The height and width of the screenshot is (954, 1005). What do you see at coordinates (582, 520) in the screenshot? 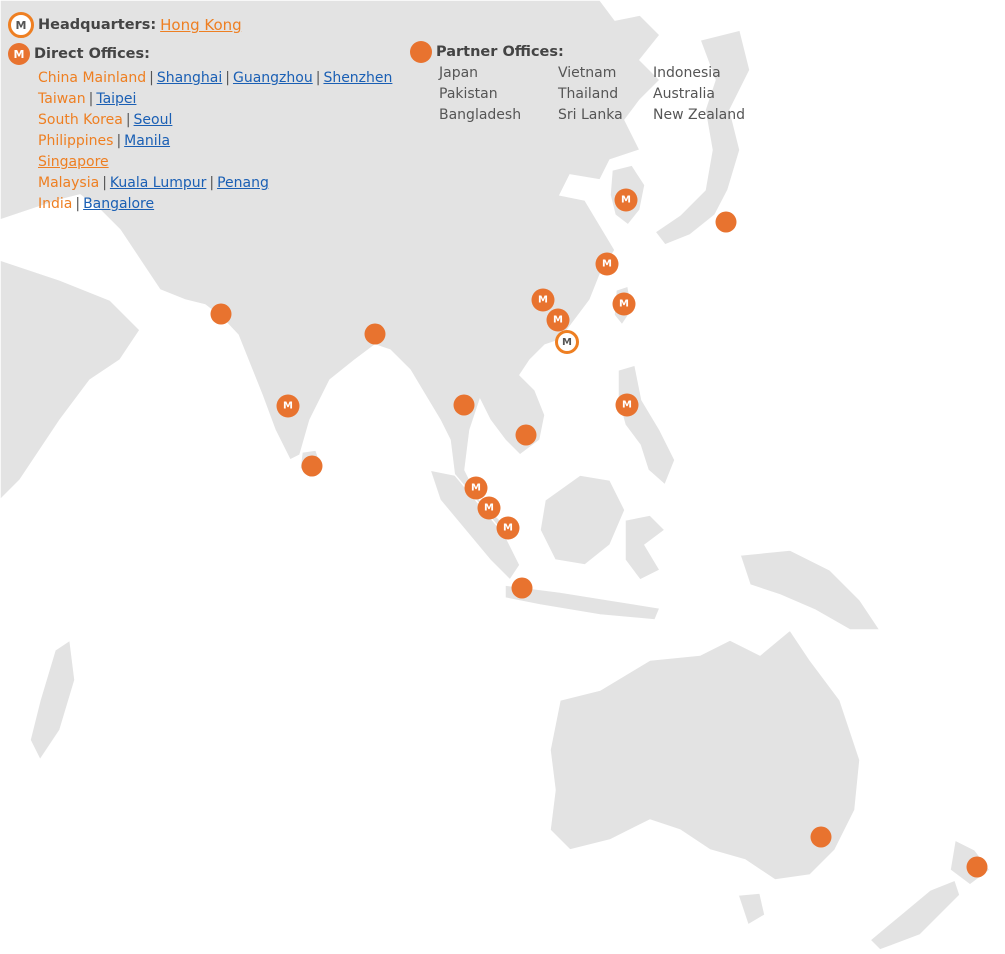
I see `borneo-landmass` at bounding box center [582, 520].